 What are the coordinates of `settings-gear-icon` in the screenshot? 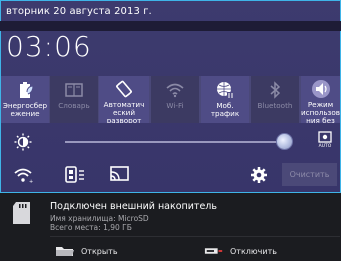 It's located at (259, 177).